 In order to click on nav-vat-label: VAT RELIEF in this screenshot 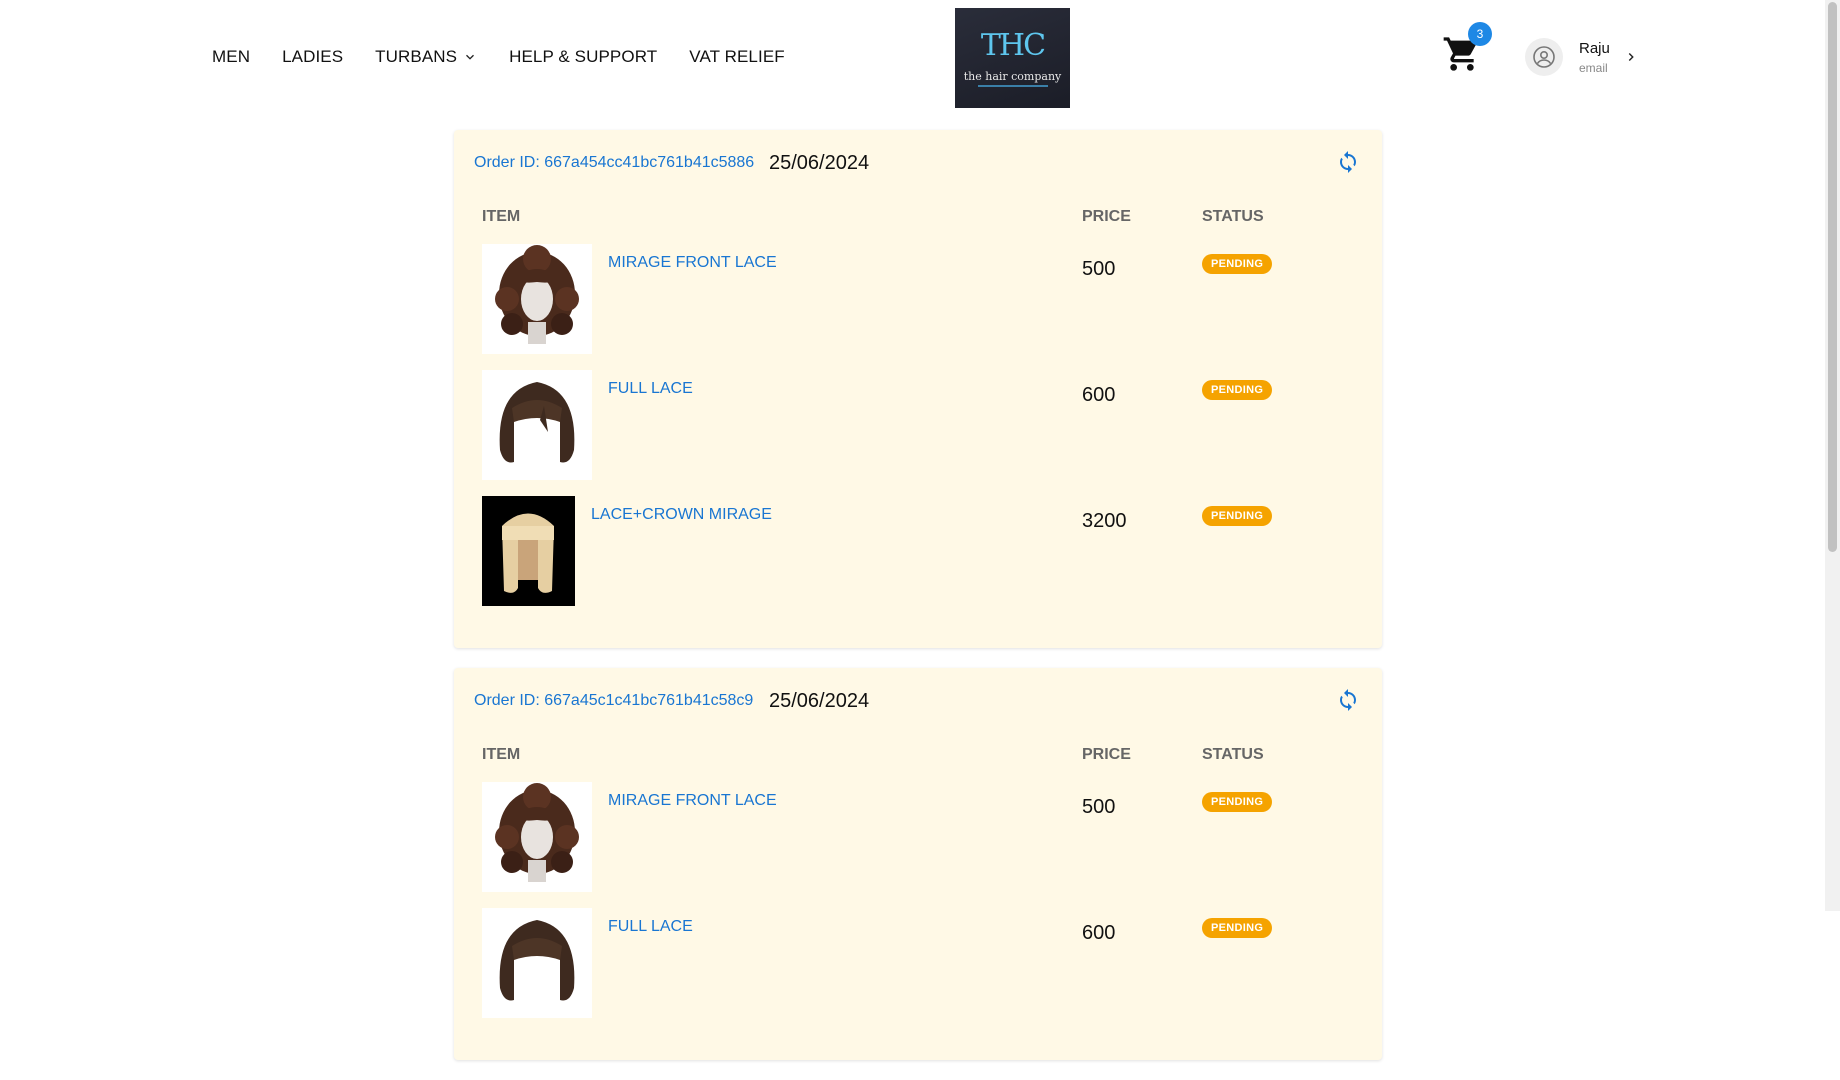, I will do `click(737, 56)`.